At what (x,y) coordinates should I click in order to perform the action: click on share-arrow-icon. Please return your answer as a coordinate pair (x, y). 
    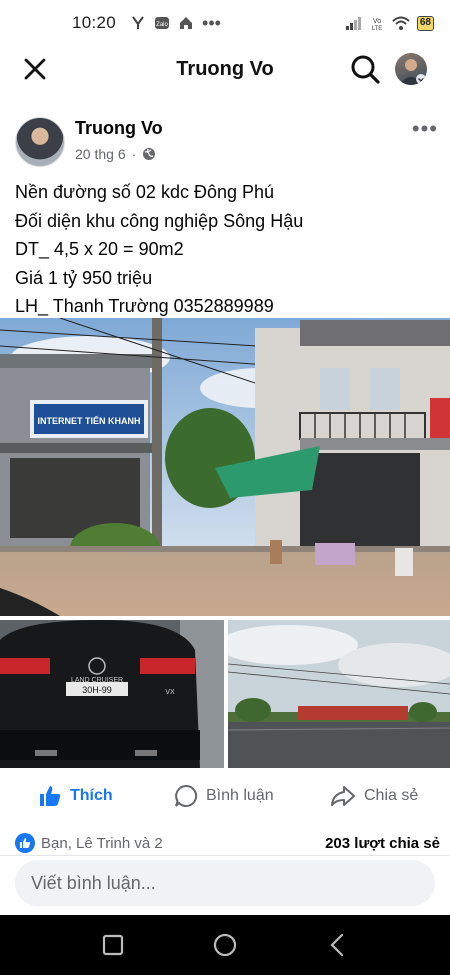
    Looking at the image, I should click on (343, 796).